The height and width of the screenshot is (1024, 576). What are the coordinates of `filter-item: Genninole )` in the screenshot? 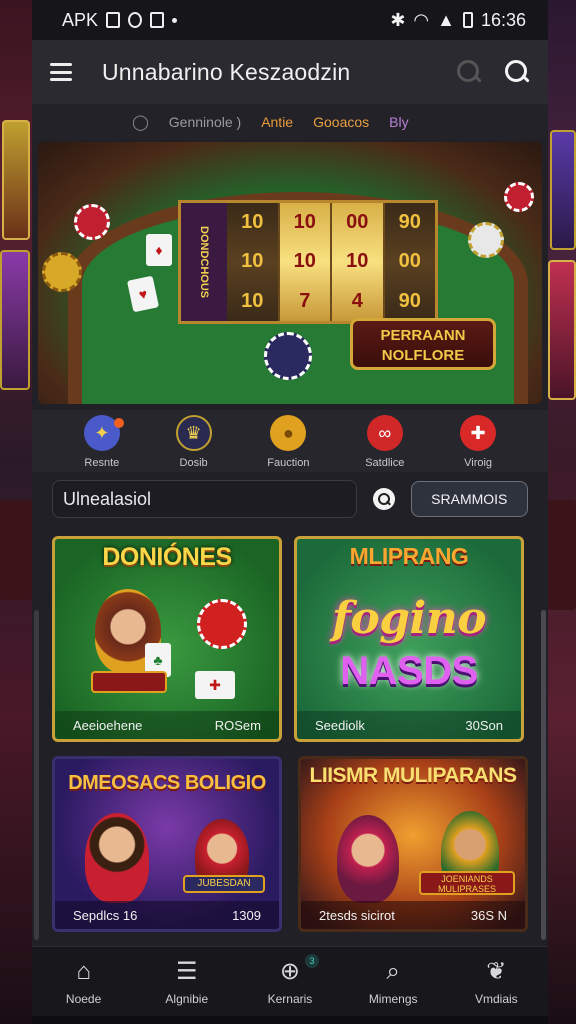 It's located at (205, 122).